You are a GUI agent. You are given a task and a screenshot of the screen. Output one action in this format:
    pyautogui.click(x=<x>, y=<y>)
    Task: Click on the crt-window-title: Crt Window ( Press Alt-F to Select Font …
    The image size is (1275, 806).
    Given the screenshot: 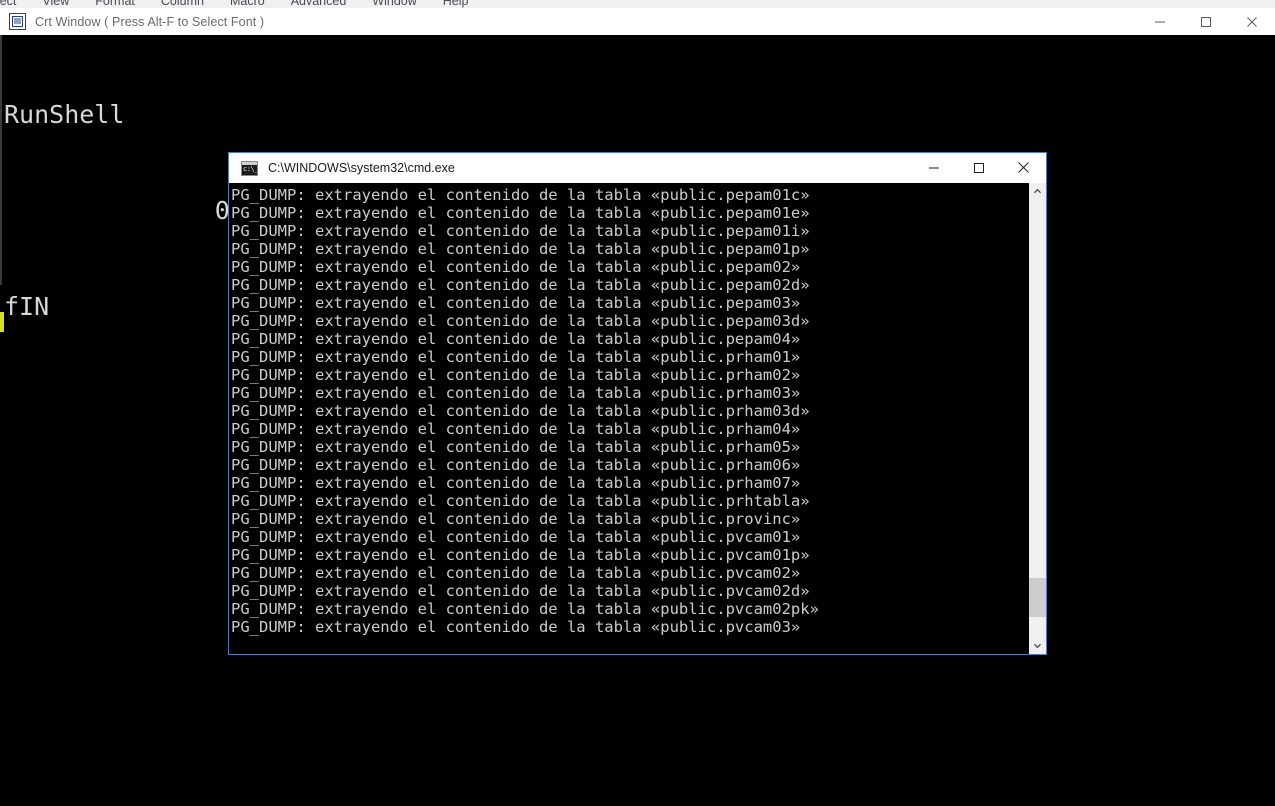 What is the action you would take?
    pyautogui.click(x=150, y=21)
    